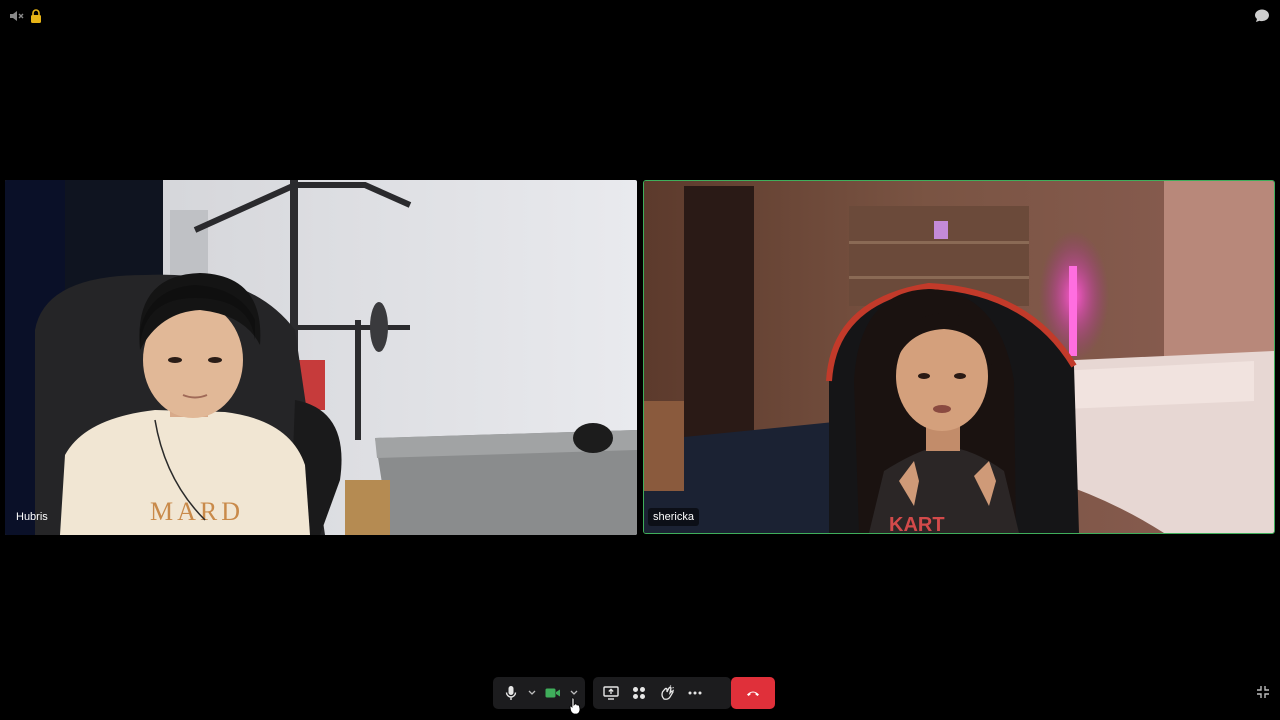  Describe the element at coordinates (36, 16) in the screenshot. I see `lock-icon` at that location.